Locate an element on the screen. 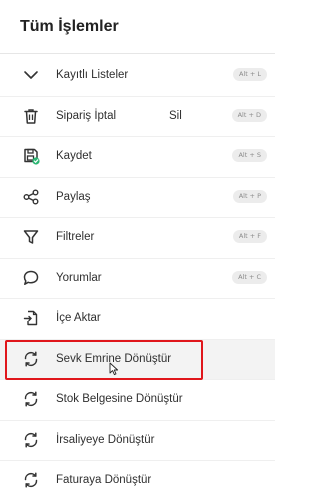 The image size is (320, 502). menu-item-label: Kayıtlı Listeler is located at coordinates (92, 75).